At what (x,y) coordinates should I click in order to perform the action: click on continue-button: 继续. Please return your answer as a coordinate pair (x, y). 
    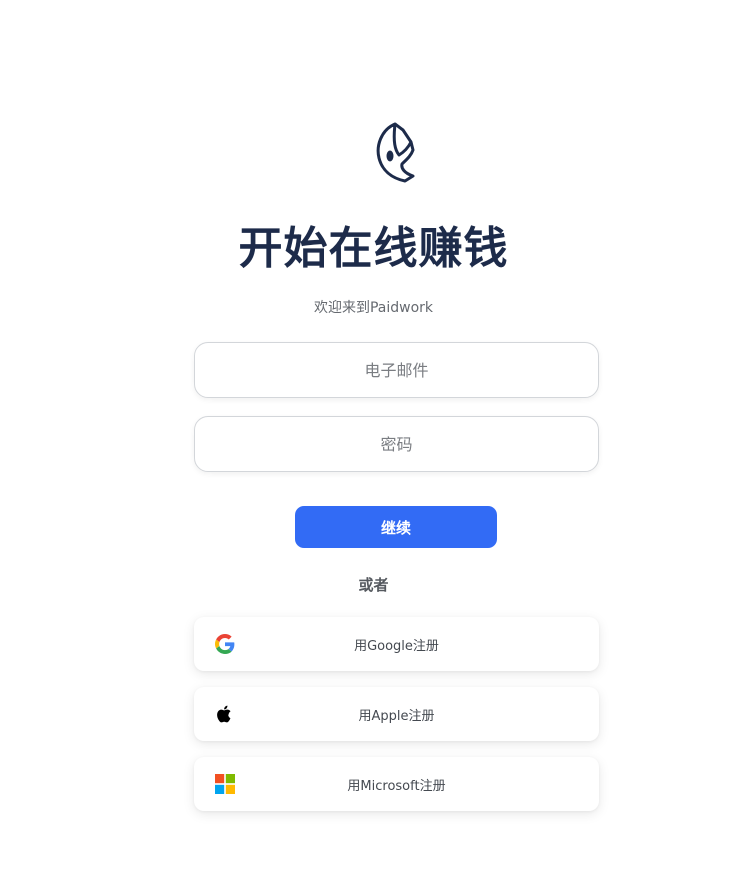
    Looking at the image, I should click on (396, 527).